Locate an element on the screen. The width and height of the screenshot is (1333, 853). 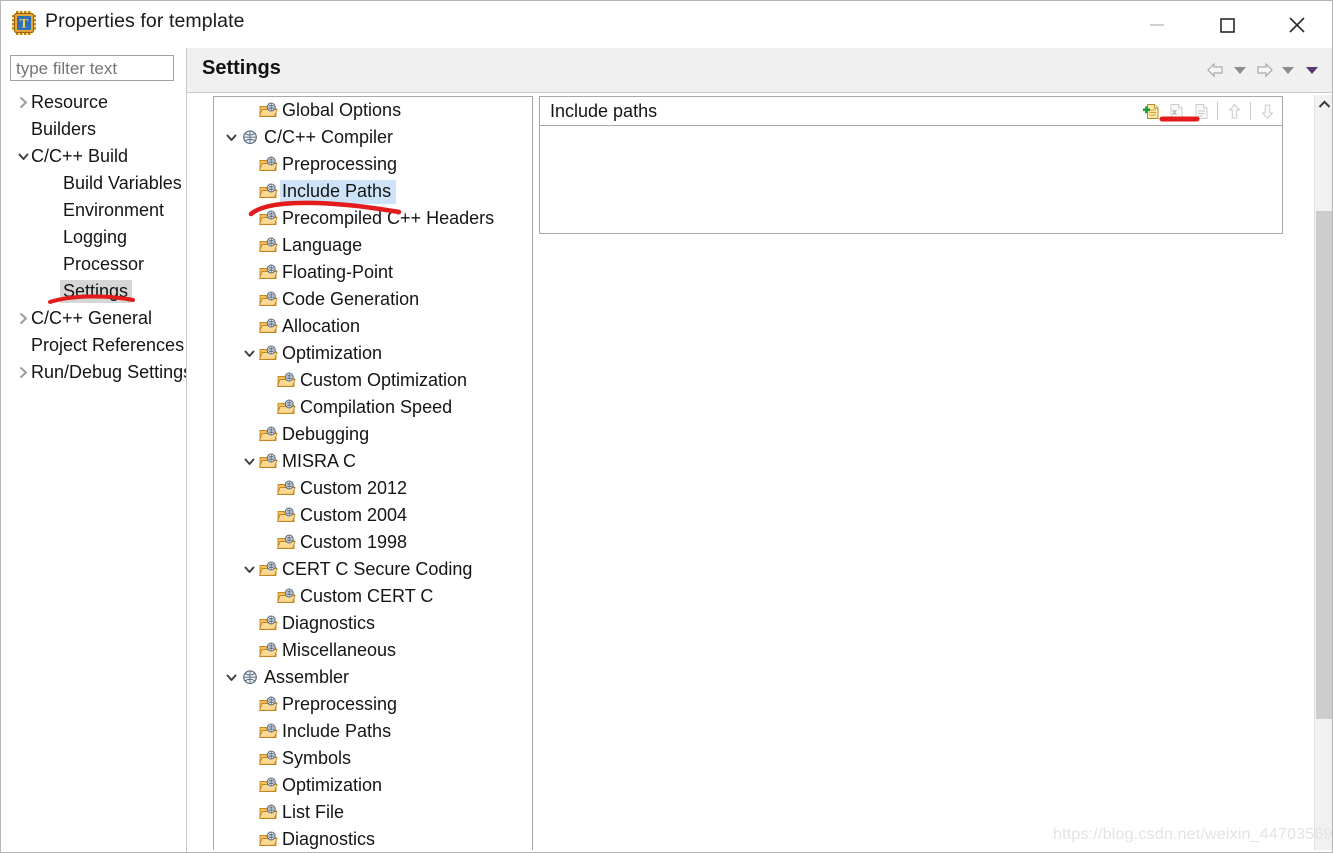
settings-tree-item: MISRA C is located at coordinates (373, 461).